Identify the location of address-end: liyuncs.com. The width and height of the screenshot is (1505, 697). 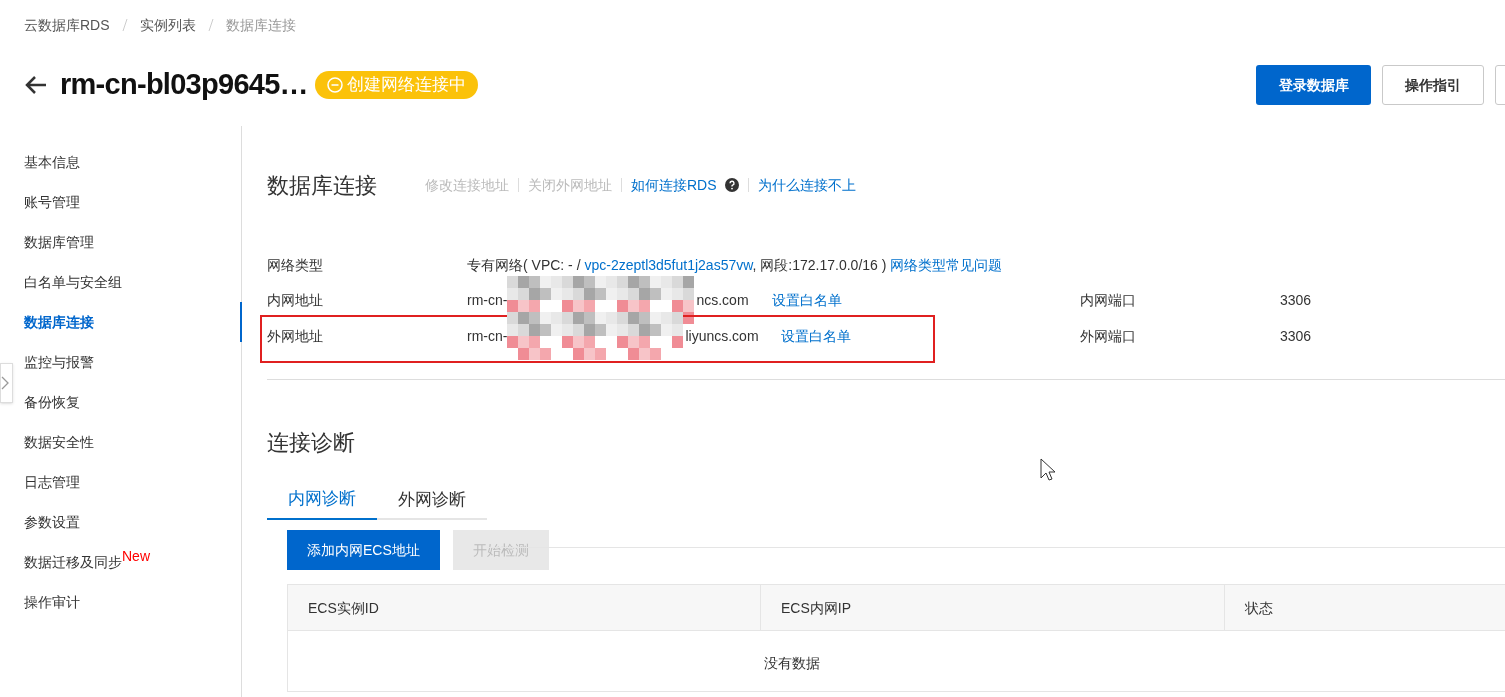
(722, 336).